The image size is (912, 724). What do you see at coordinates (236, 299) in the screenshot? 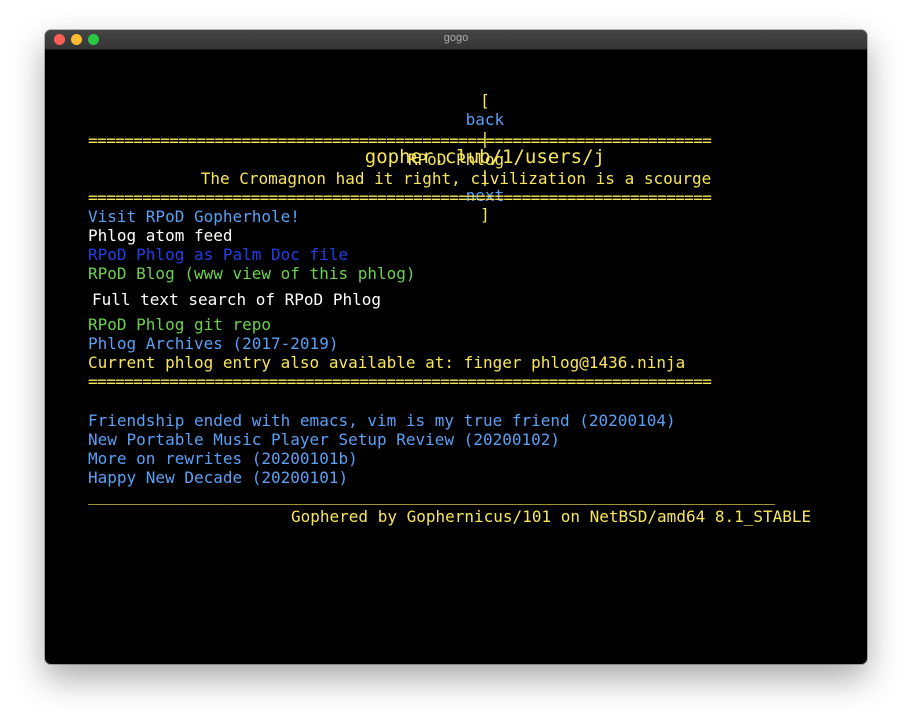
I see `full-text-search-link: Full text search of RPoD Phlog` at bounding box center [236, 299].